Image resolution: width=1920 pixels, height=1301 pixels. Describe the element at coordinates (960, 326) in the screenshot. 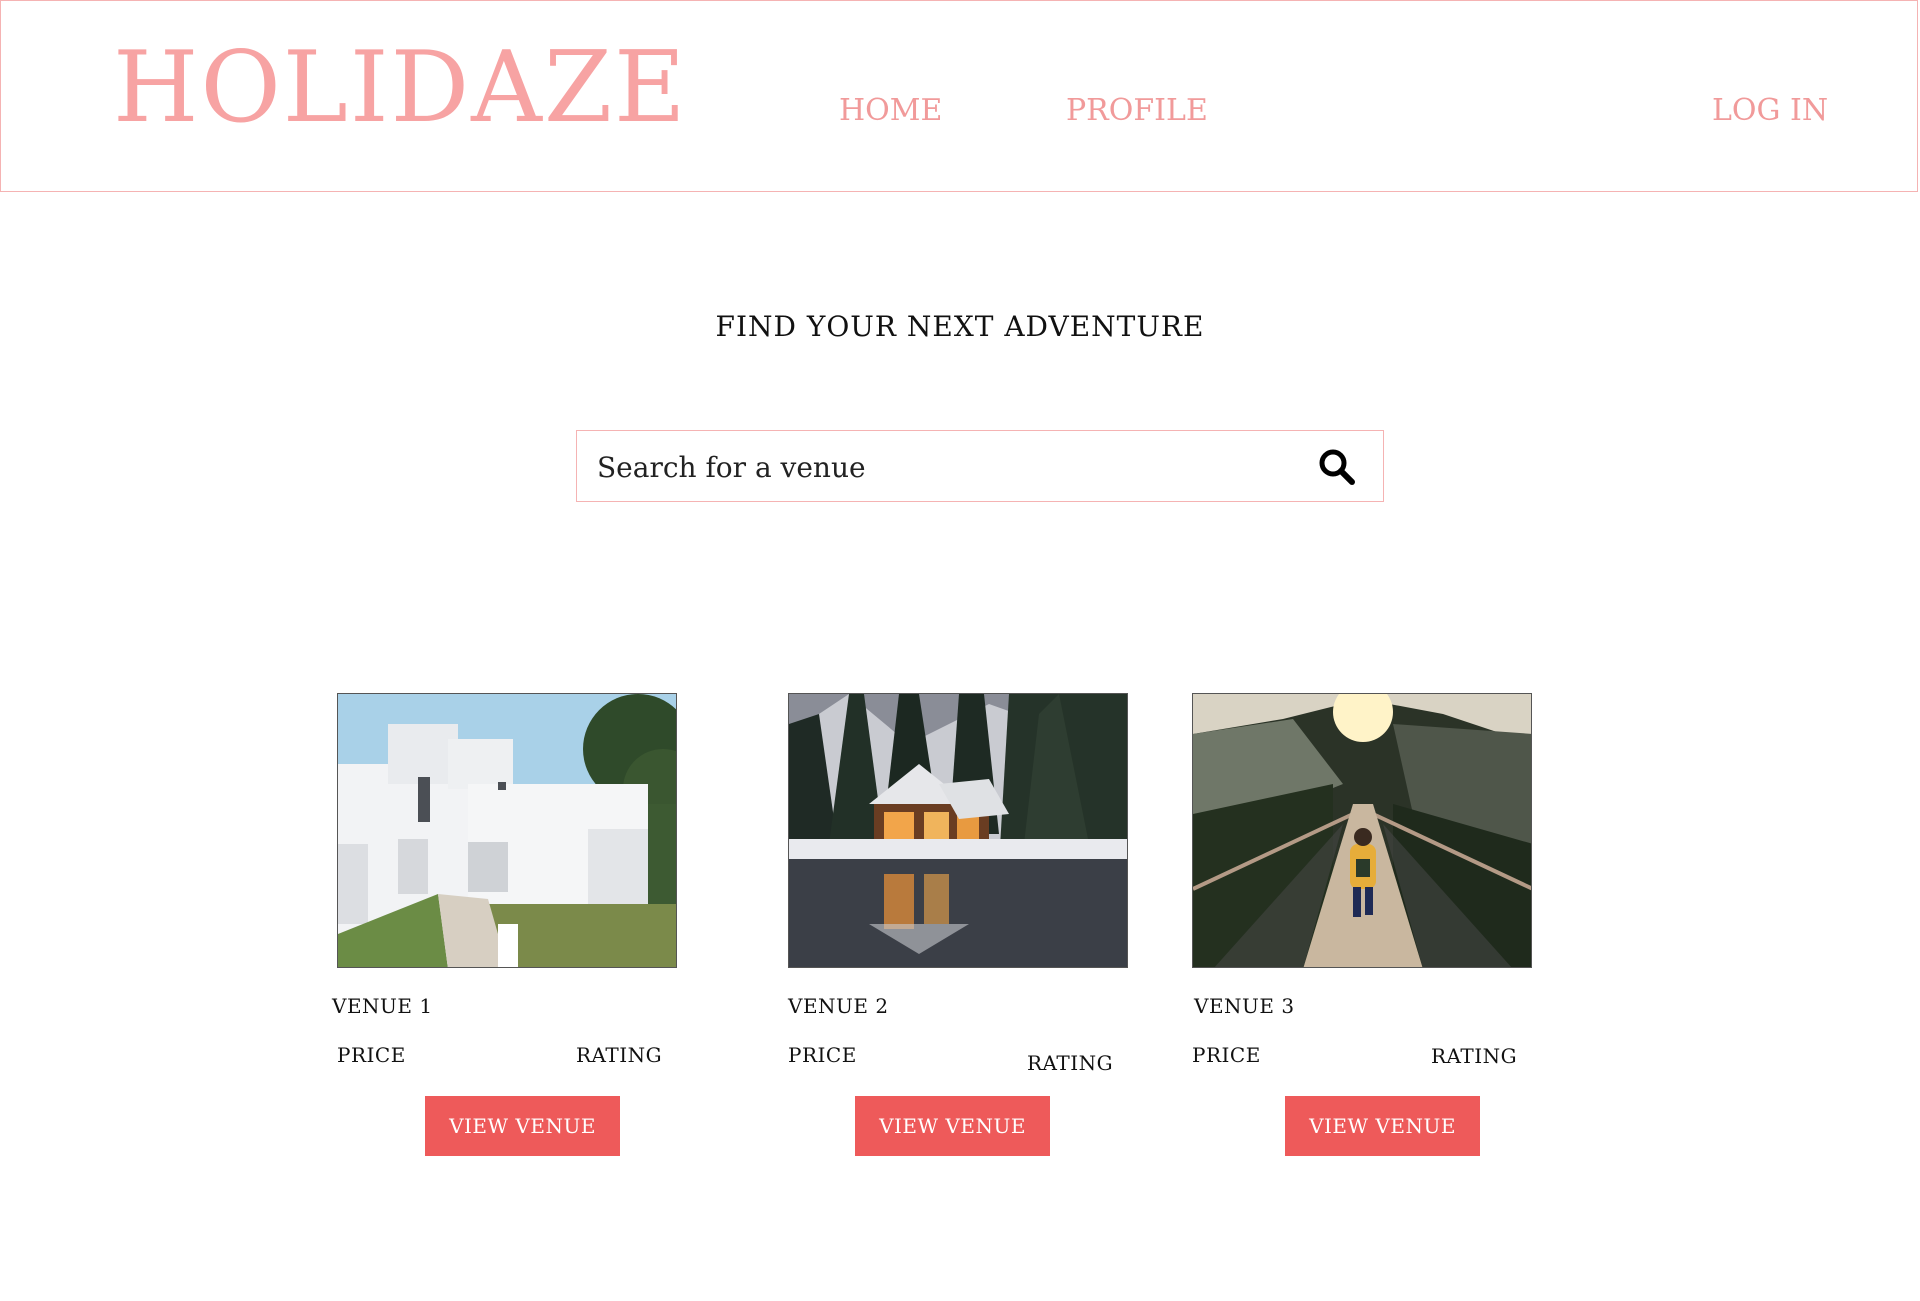

I see `page-headline: FIND YOUR NEXT ADVENTURE` at that location.